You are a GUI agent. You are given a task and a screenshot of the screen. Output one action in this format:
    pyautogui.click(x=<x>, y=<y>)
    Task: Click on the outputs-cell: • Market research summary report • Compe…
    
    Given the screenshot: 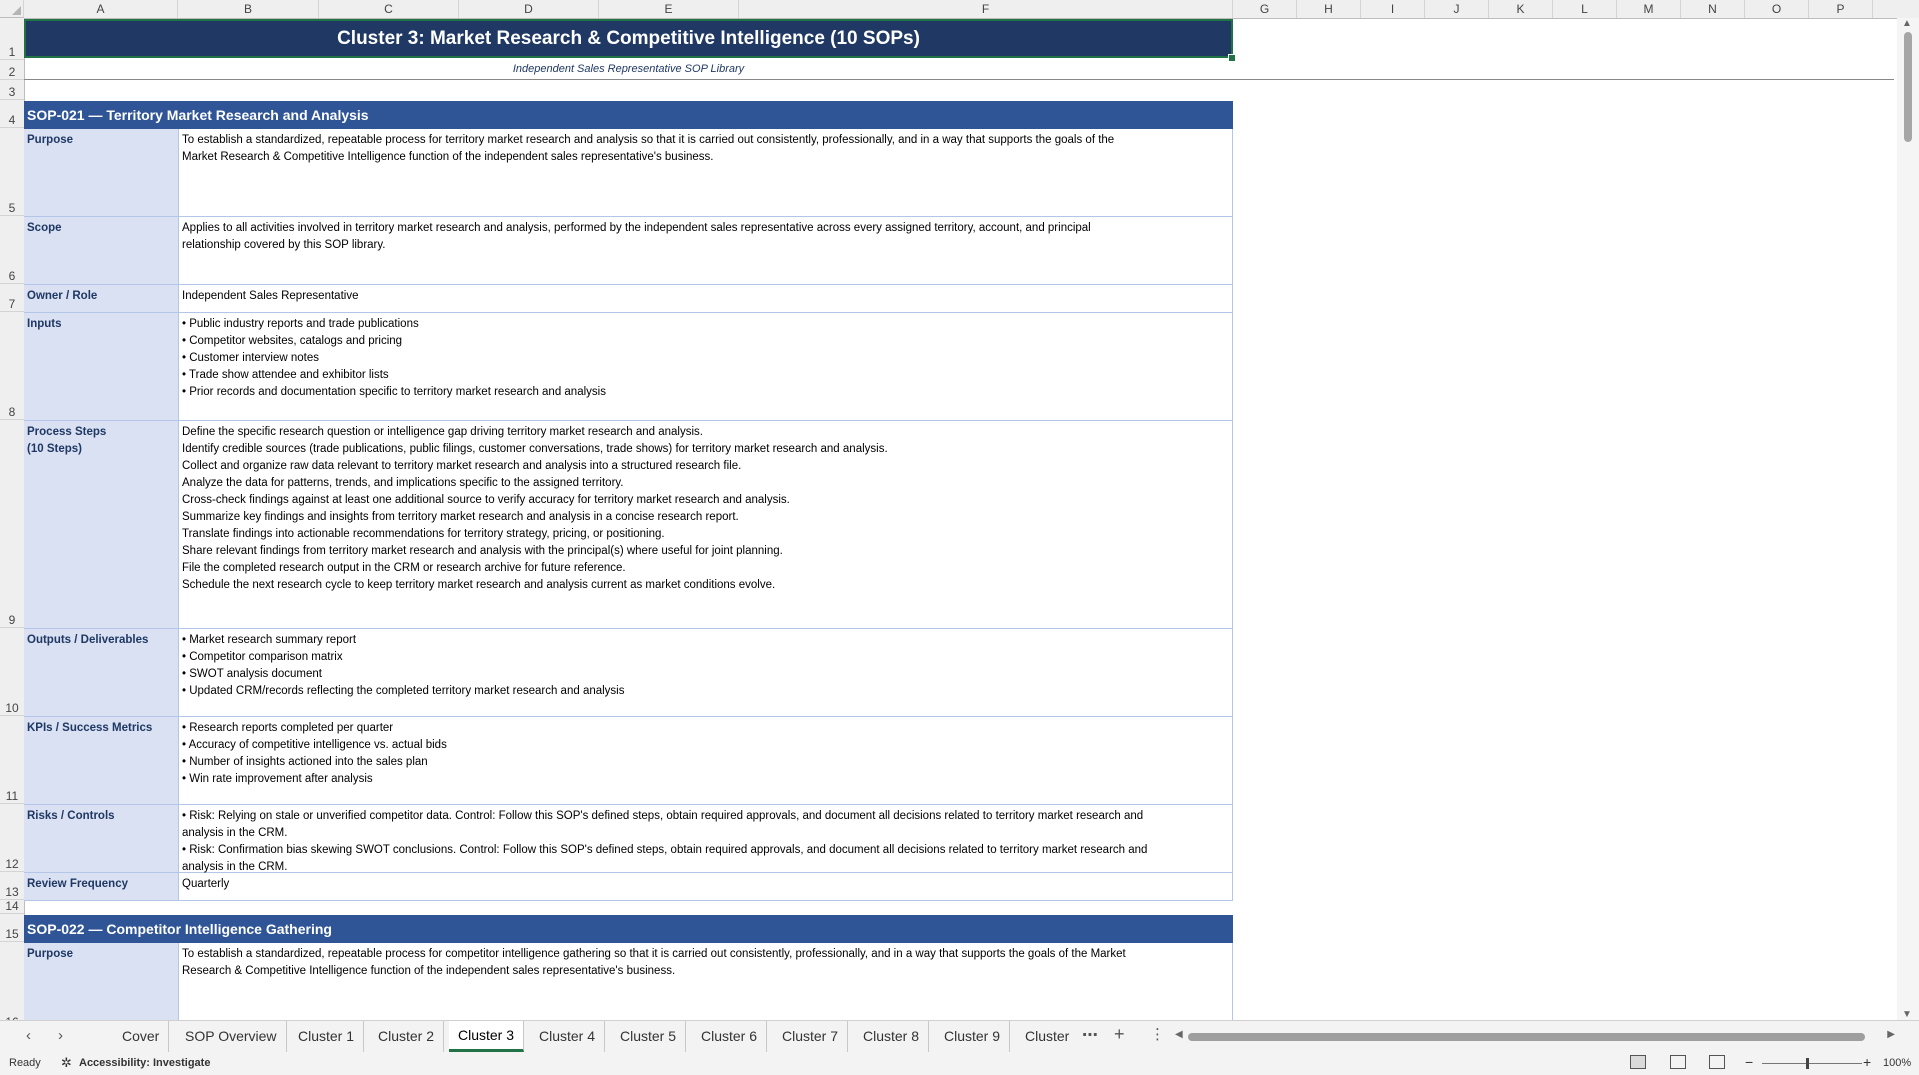 What is the action you would take?
    pyautogui.click(x=705, y=673)
    